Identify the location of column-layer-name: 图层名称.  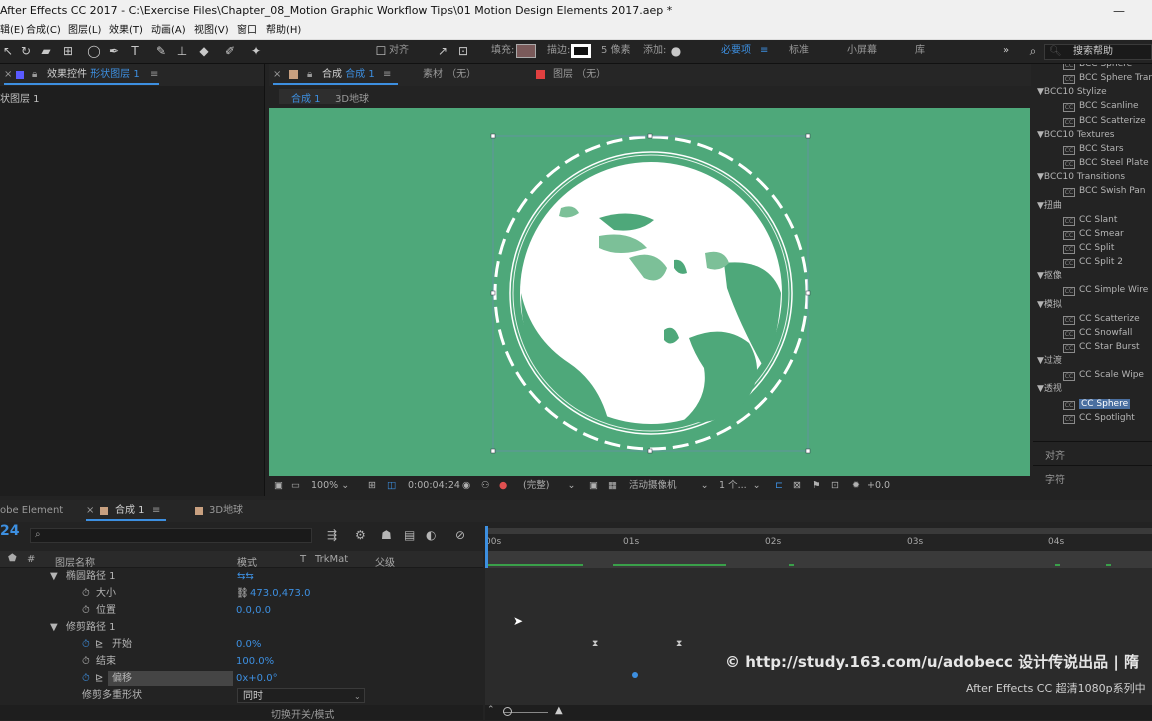
(75, 561).